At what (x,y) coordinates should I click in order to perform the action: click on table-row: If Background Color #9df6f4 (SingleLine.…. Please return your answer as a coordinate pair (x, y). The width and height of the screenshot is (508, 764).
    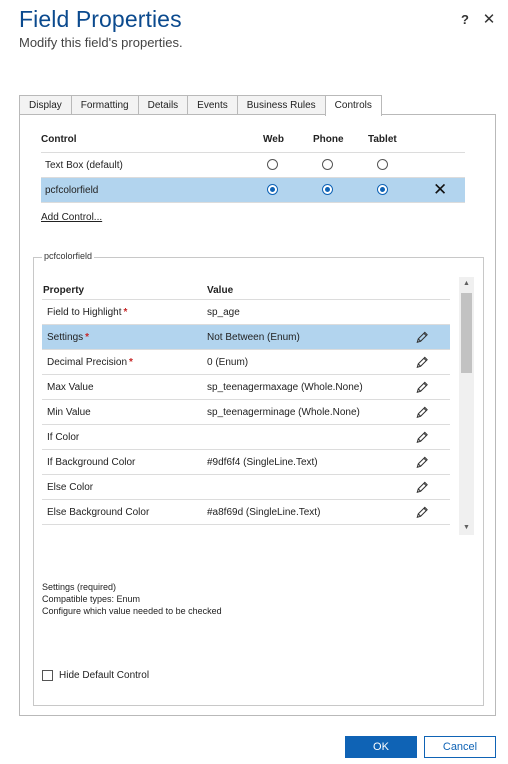
    Looking at the image, I should click on (246, 462).